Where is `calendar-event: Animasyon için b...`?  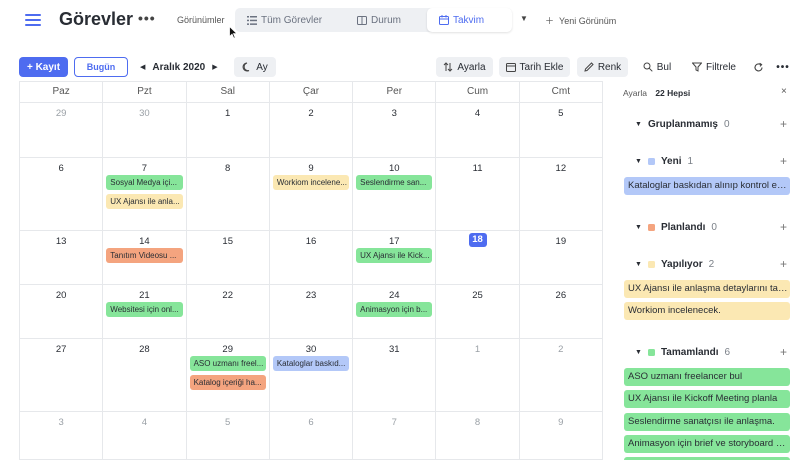 calendar-event: Animasyon için b... is located at coordinates (394, 309).